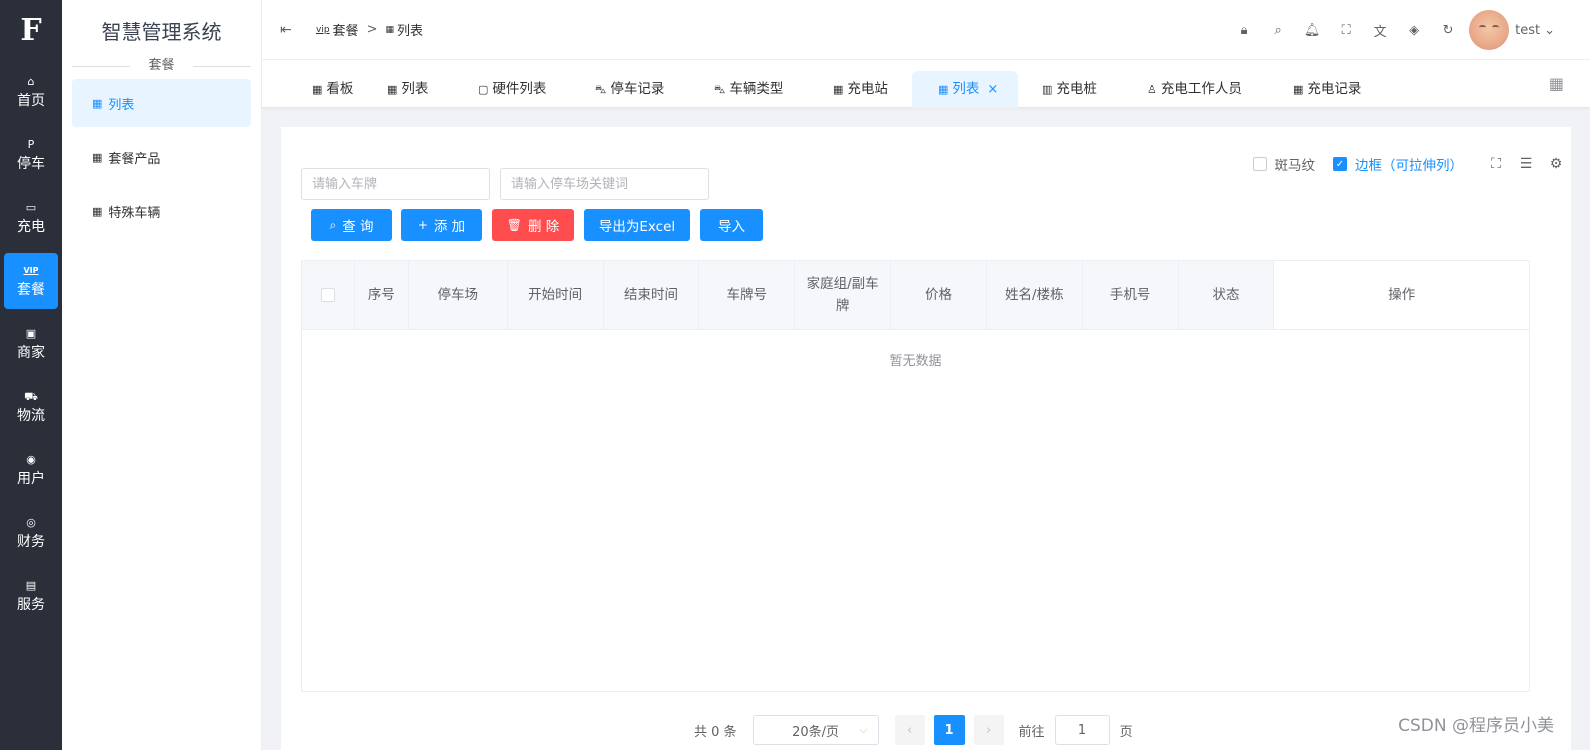 Image resolution: width=1590 pixels, height=750 pixels. What do you see at coordinates (31, 522) in the screenshot?
I see `finance-icon: ◎` at bounding box center [31, 522].